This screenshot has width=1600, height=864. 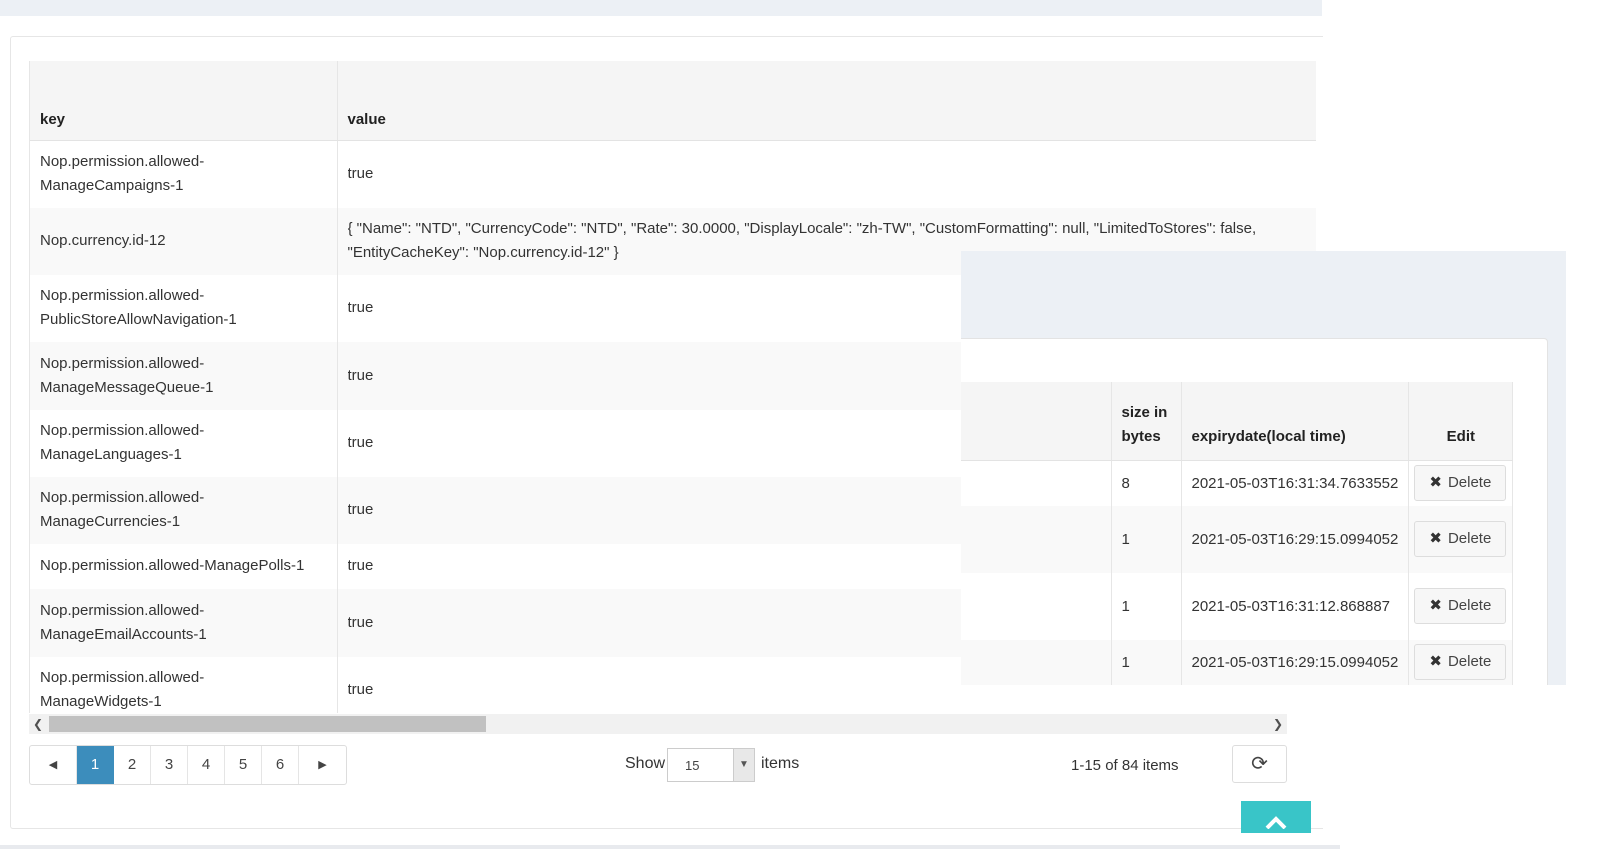 I want to click on column-header-expiry: expirydate(local time), so click(x=1295, y=421).